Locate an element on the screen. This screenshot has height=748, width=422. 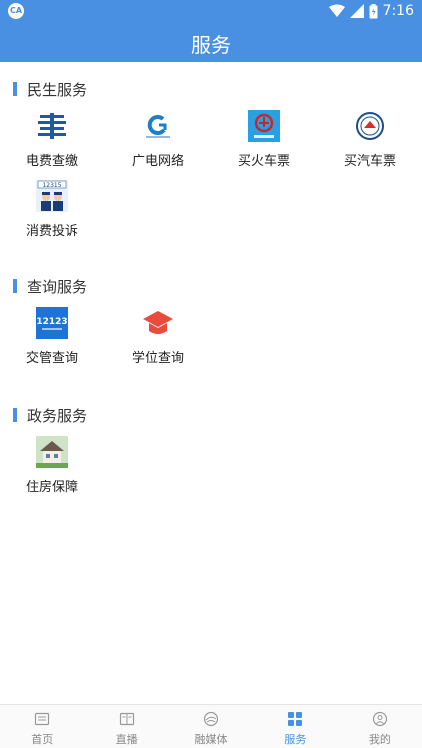
bus-ticket-icon is located at coordinates (370, 126).